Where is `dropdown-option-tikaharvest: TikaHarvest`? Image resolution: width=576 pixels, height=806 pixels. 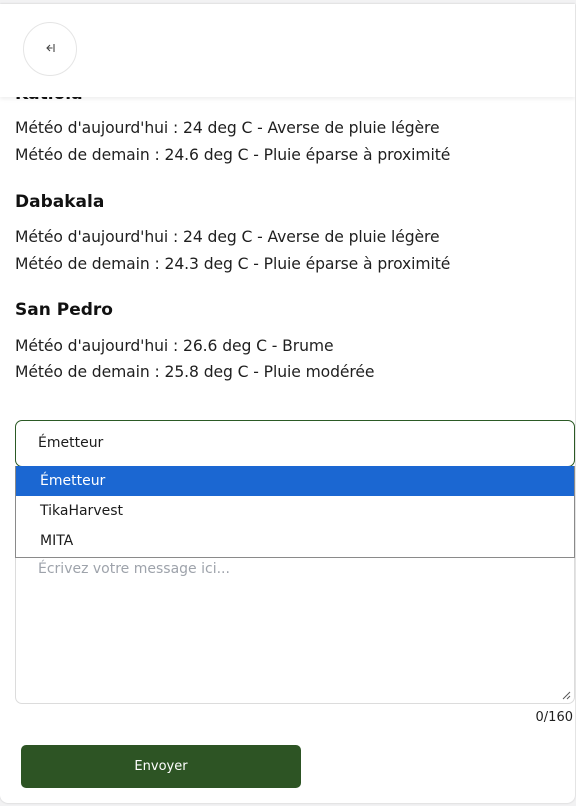
dropdown-option-tikaharvest: TikaHarvest is located at coordinates (295, 511).